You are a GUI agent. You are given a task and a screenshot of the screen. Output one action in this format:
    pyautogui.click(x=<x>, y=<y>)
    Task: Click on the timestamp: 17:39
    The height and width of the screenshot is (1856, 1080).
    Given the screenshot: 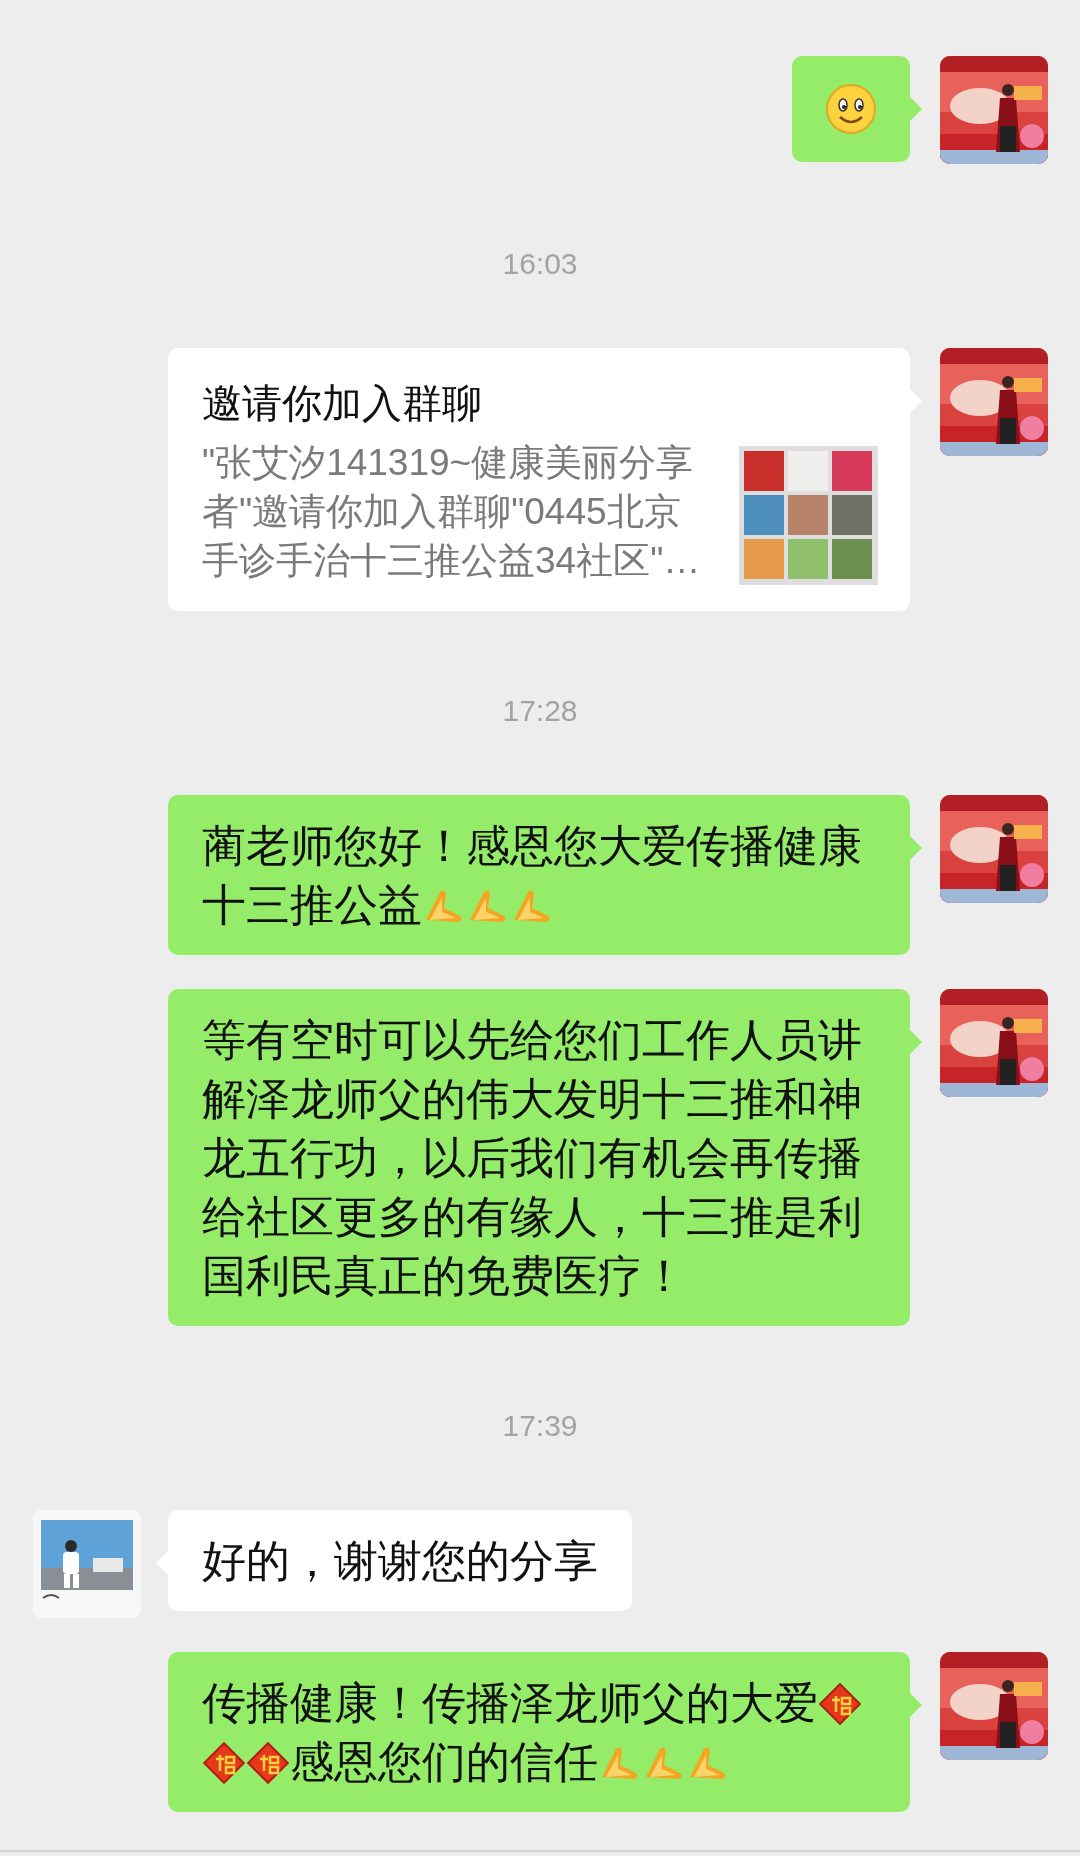 What is the action you would take?
    pyautogui.click(x=540, y=1426)
    